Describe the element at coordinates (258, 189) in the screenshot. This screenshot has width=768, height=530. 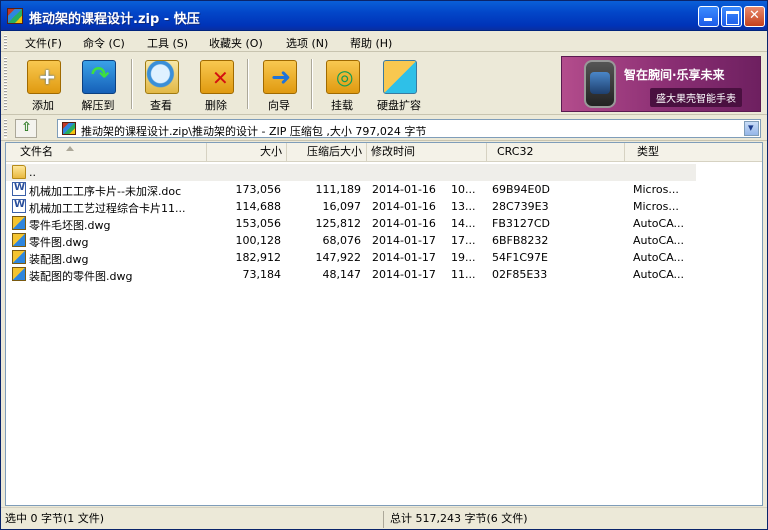
I see `file-size: 173,056` at that location.